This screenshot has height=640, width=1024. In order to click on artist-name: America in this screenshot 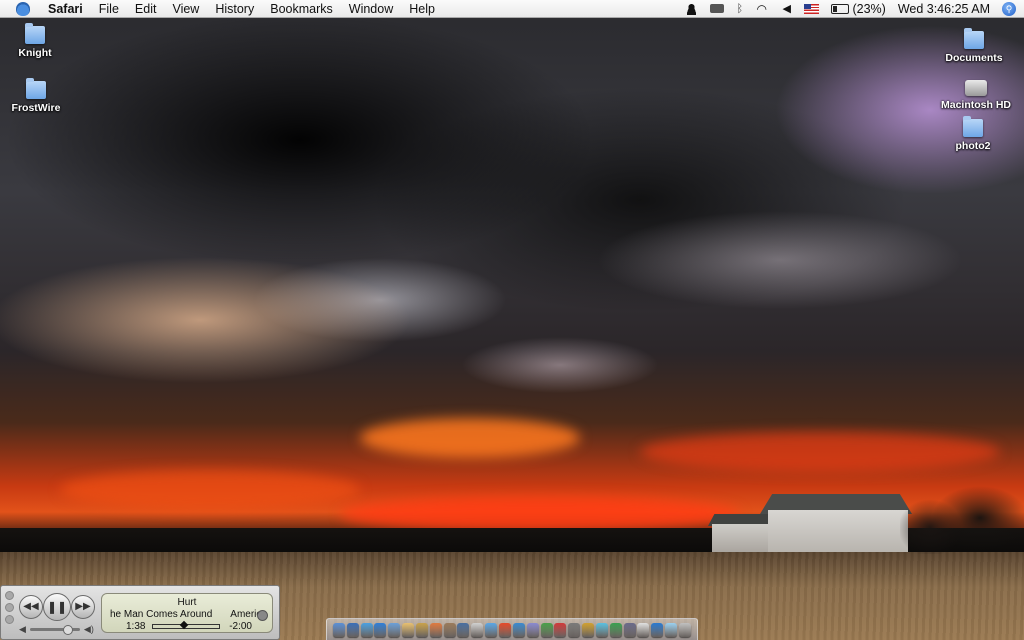, I will do `click(245, 614)`.